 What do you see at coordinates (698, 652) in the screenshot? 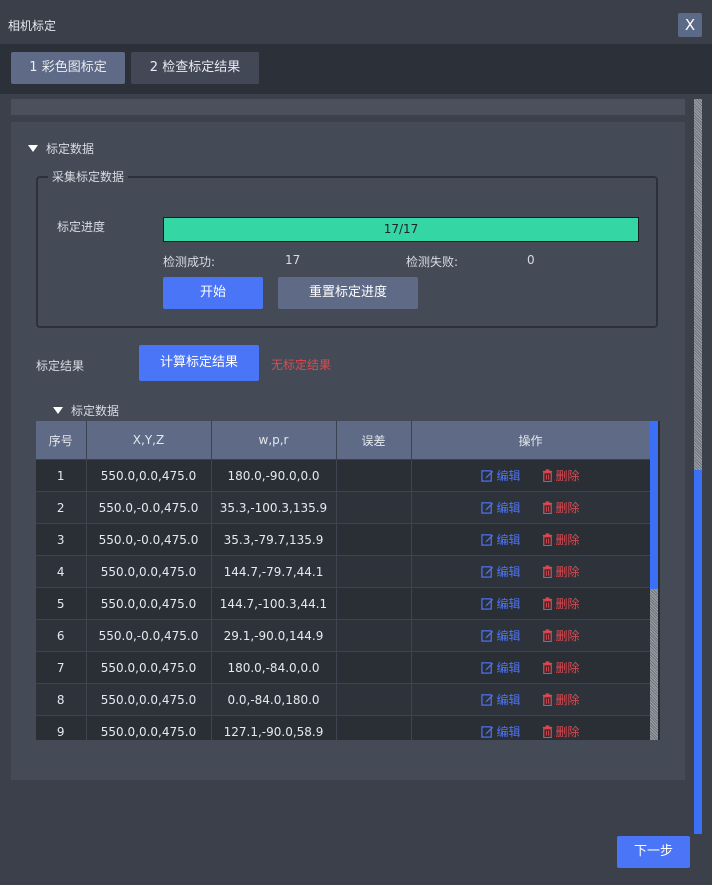
I see `page-scrollbar-thumb` at bounding box center [698, 652].